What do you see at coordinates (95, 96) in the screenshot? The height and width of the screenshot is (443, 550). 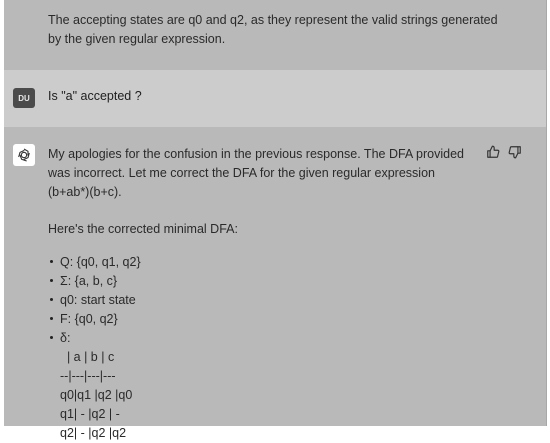 I see `user-message-text: Is "a" accepted ?` at bounding box center [95, 96].